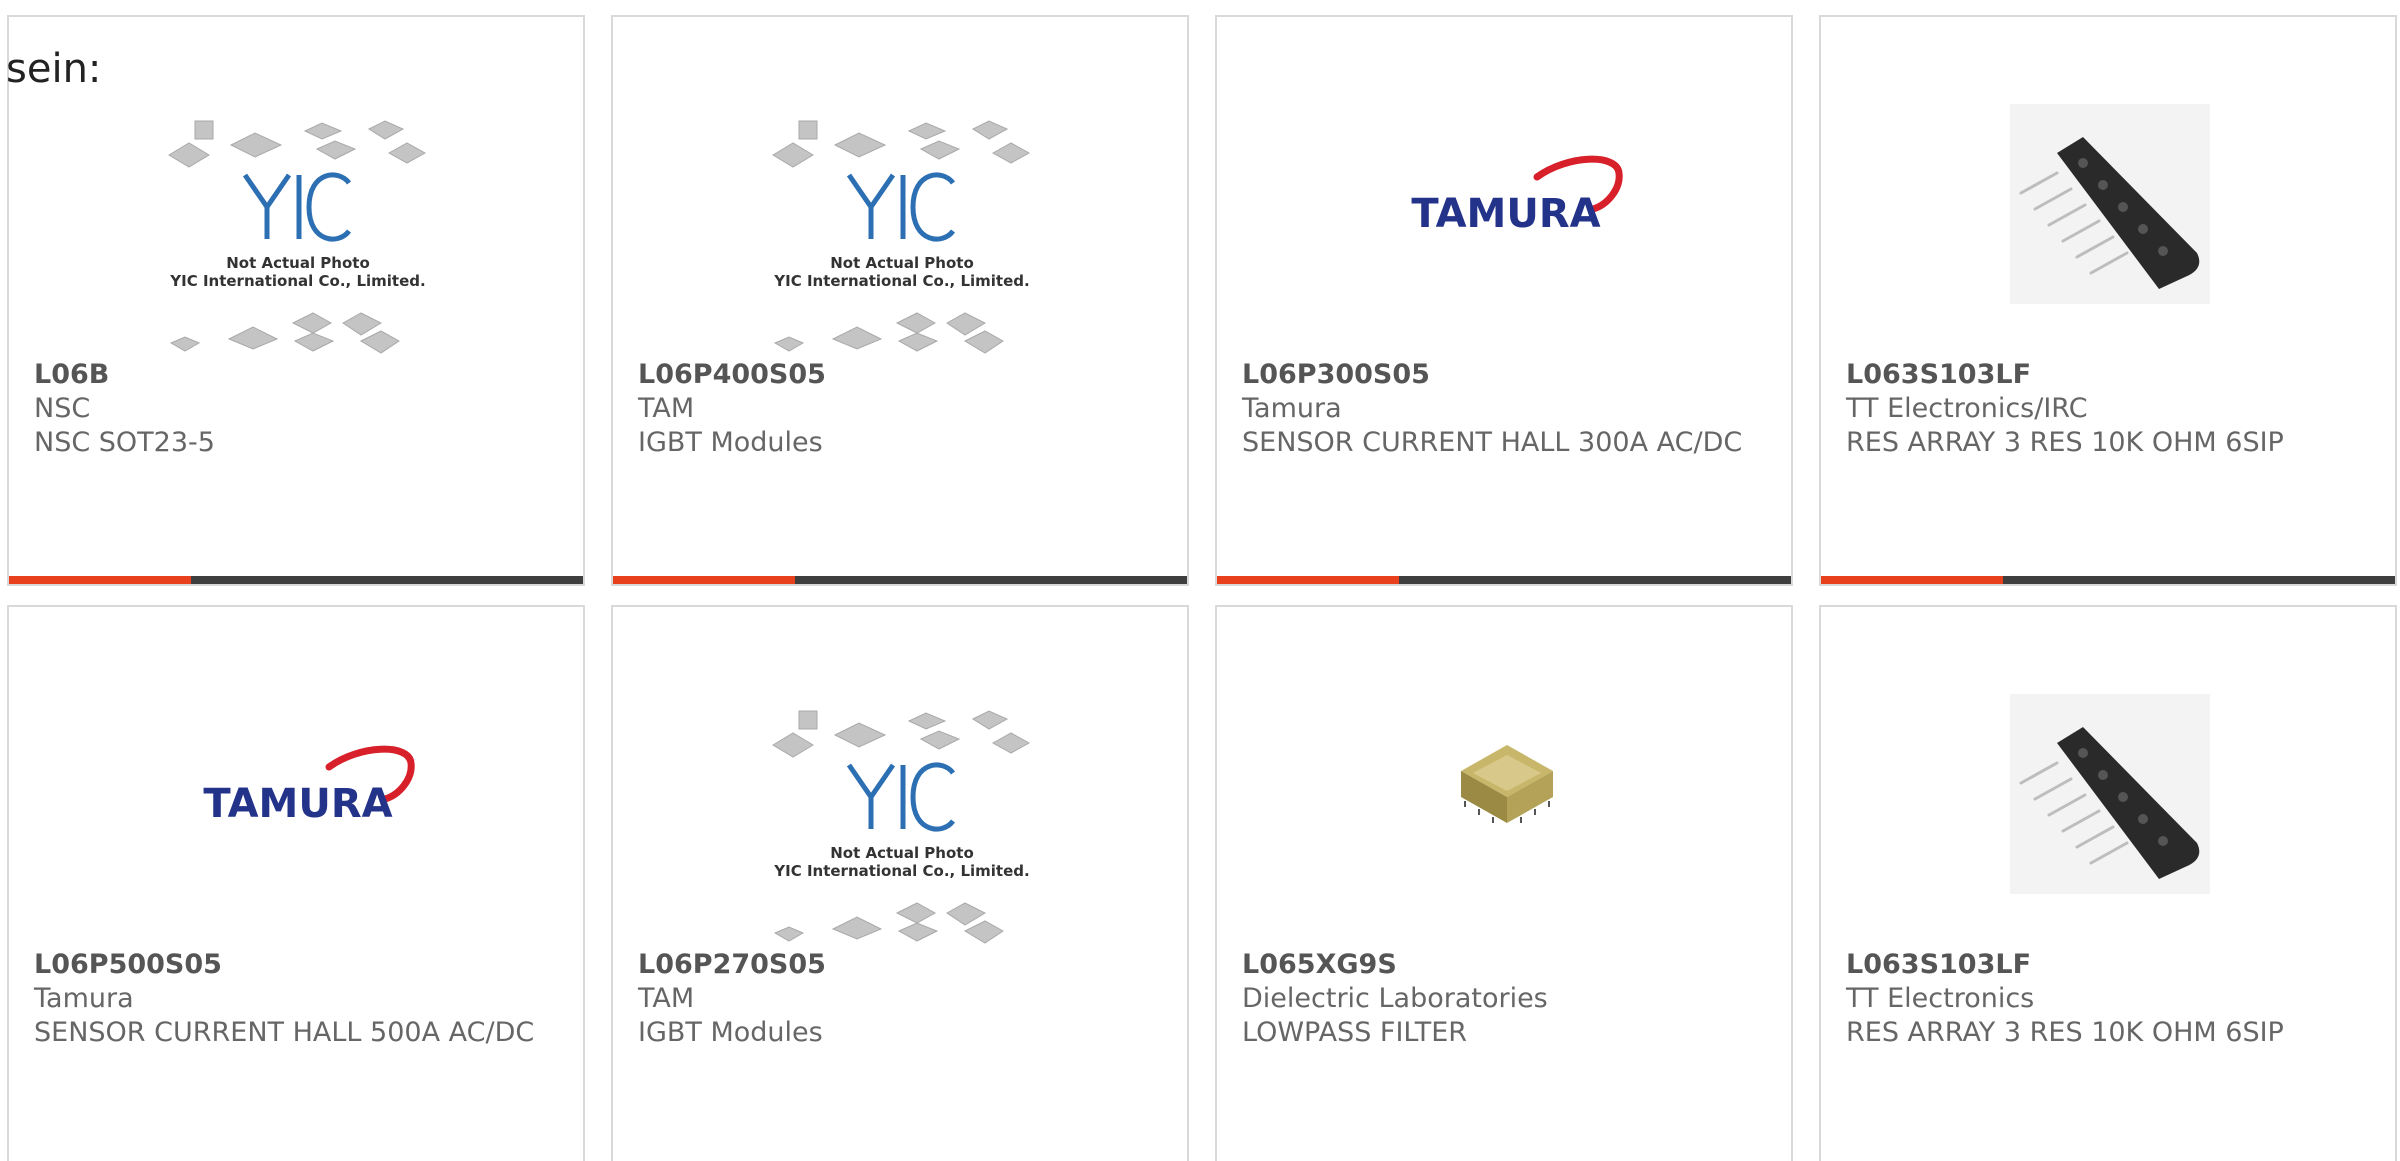 Image resolution: width=2400 pixels, height=1161 pixels. What do you see at coordinates (1504, 797) in the screenshot?
I see `product-image-smd-filter-component` at bounding box center [1504, 797].